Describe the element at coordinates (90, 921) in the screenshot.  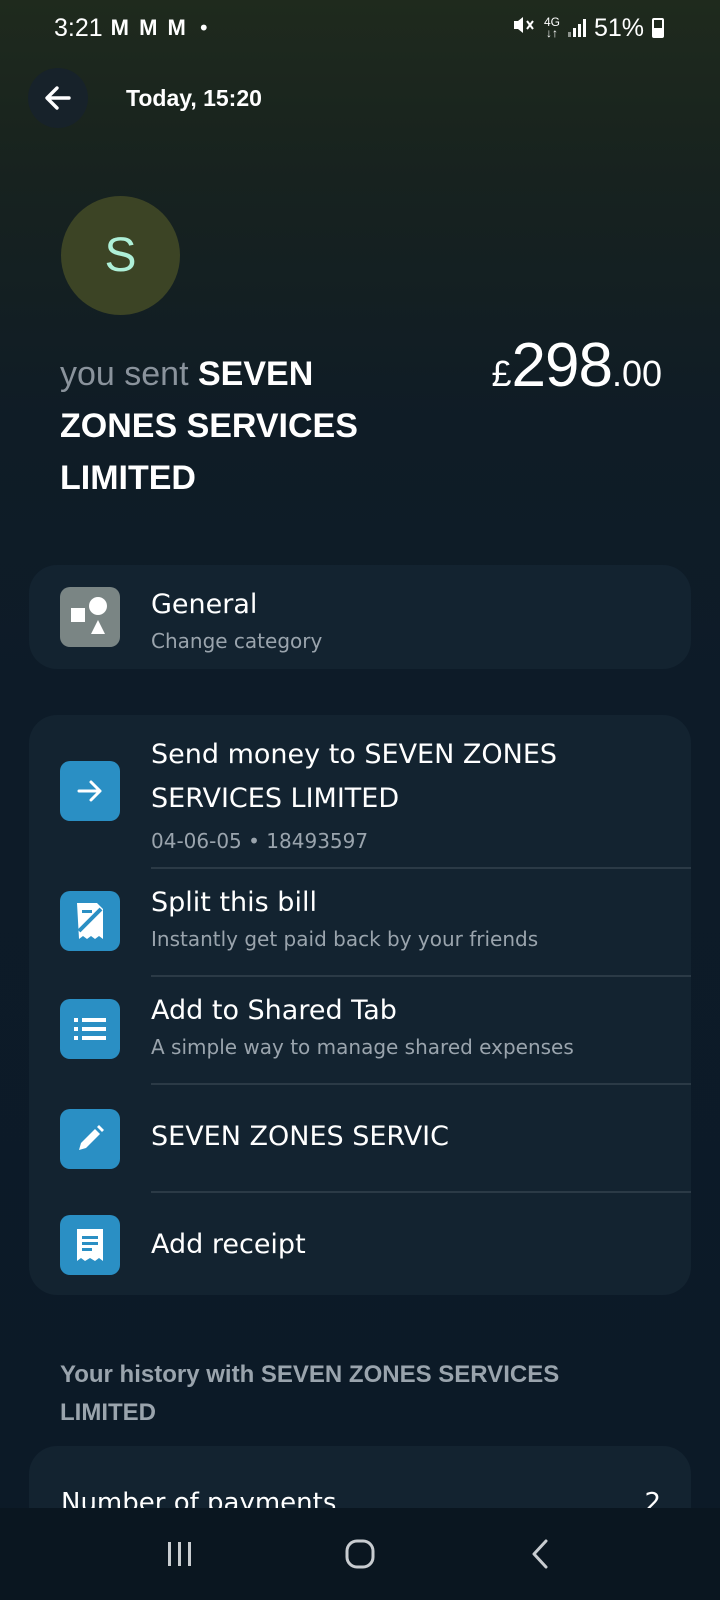
I see `split-bill-icon` at that location.